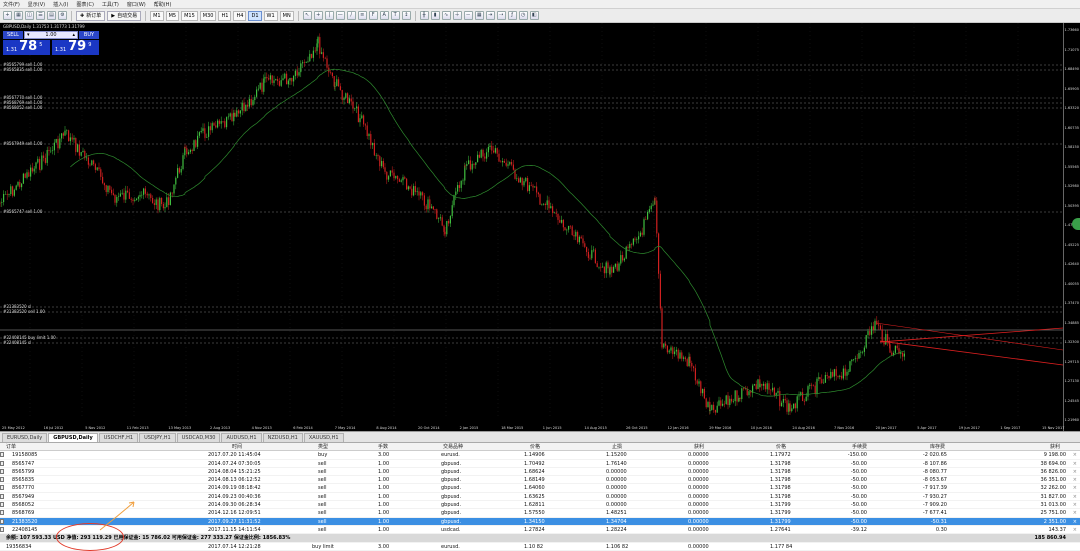 The image size is (1080, 551). What do you see at coordinates (282, 437) in the screenshot?
I see `tab-nzdusd-h1: NZDUSD,H1` at bounding box center [282, 437].